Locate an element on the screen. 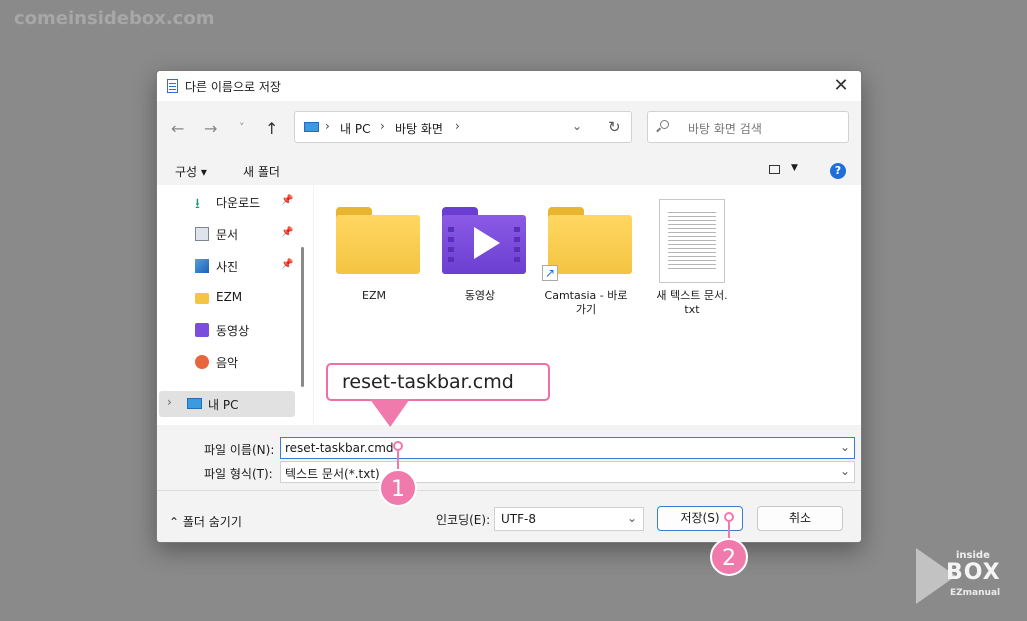  address-dropdown-button: ⌄ is located at coordinates (577, 126).